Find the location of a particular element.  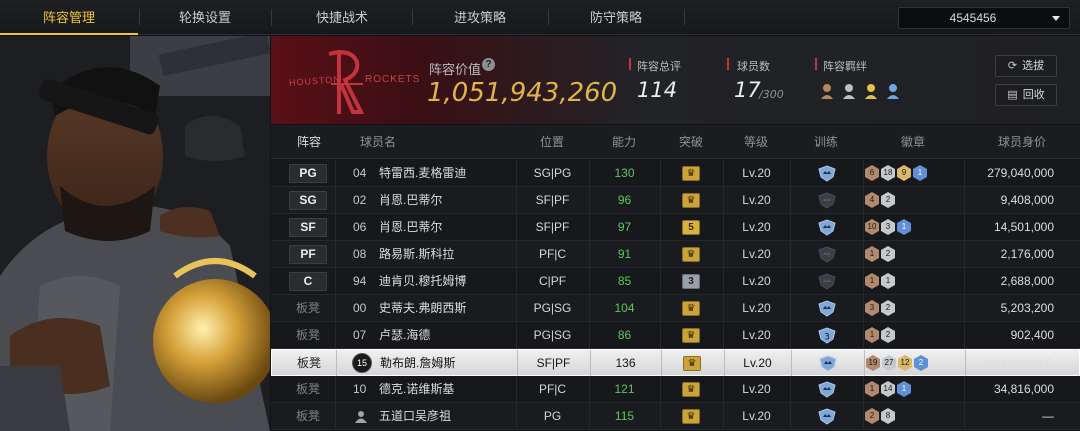

table-row: 板凳 10 德克.诺维斯基 PF|C 121 ♛ Lv.20 1 14 1 34,816,000 is located at coordinates (675, 389).